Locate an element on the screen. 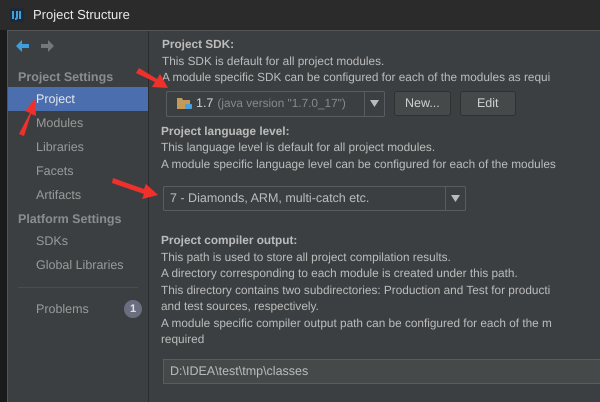  description-text: This language level is default for all project modules. is located at coordinates (298, 147).